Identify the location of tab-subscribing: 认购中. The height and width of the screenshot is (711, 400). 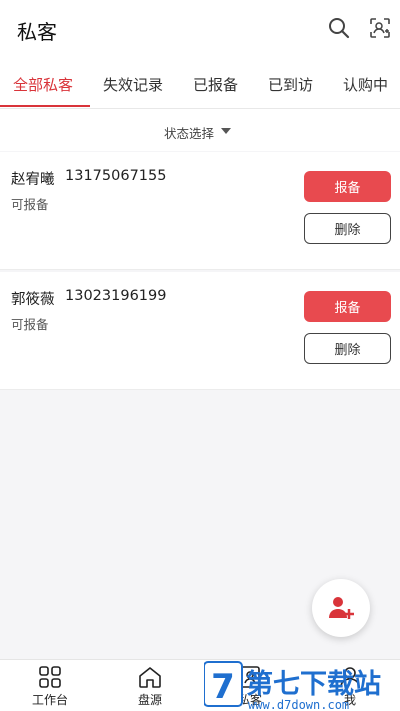
(365, 84).